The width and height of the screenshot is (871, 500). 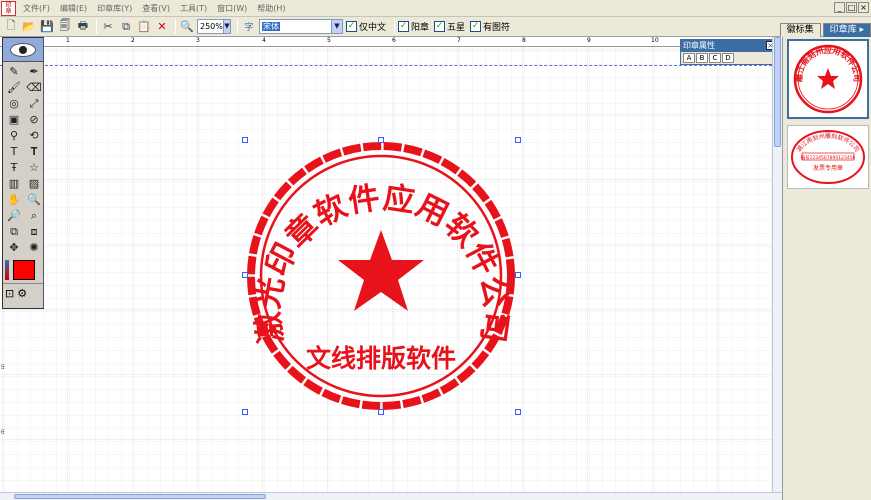 What do you see at coordinates (828, 142) in the screenshot?
I see `svg-text: 湖江南刻州雕刻软件公司` at bounding box center [828, 142].